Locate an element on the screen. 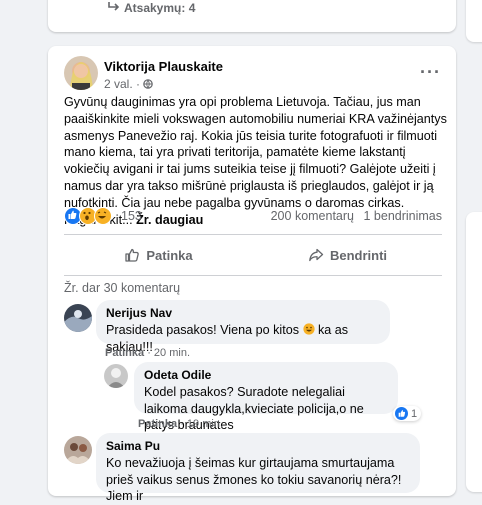 The width and height of the screenshot is (482, 505). view-more-comments-link: Žr. dar 30 komentarų is located at coordinates (122, 288).